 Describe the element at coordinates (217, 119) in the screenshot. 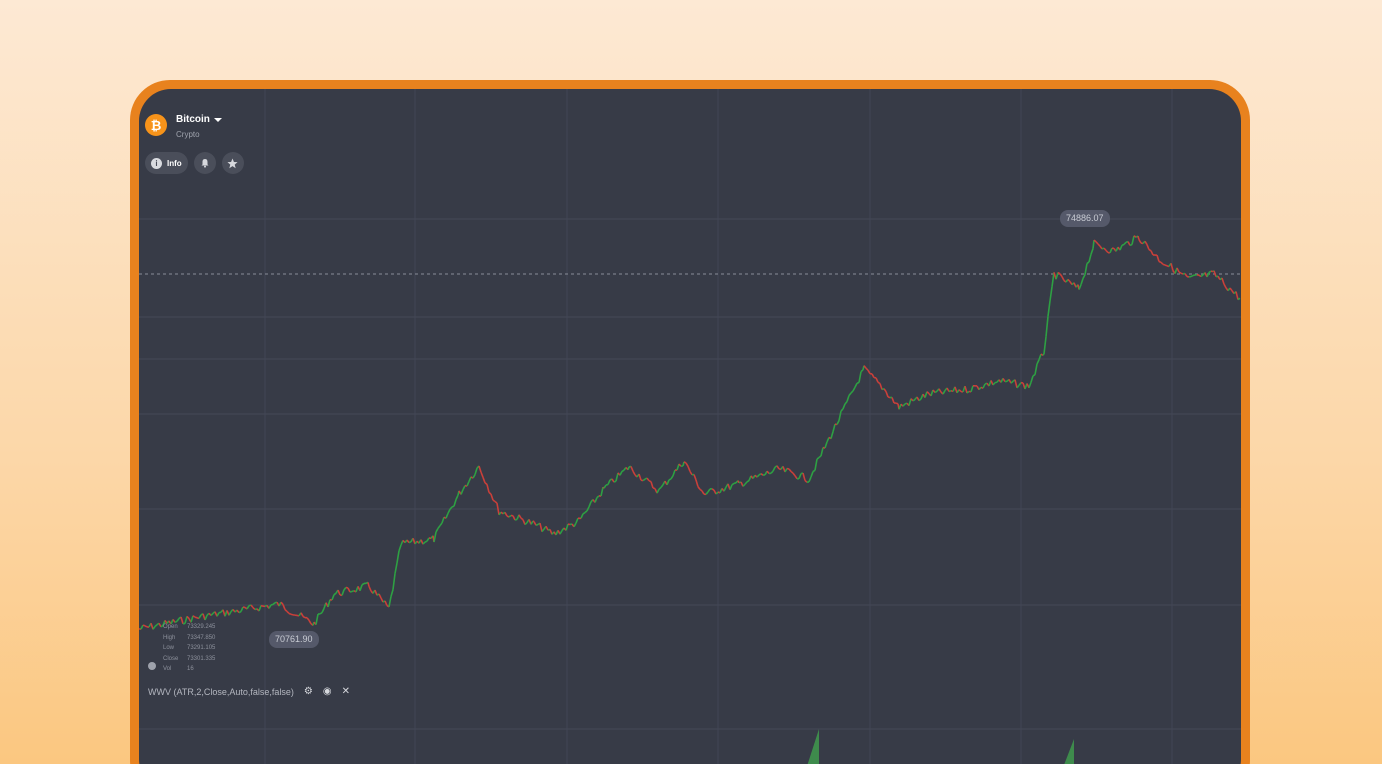

I see `chevron-down-icon` at that location.